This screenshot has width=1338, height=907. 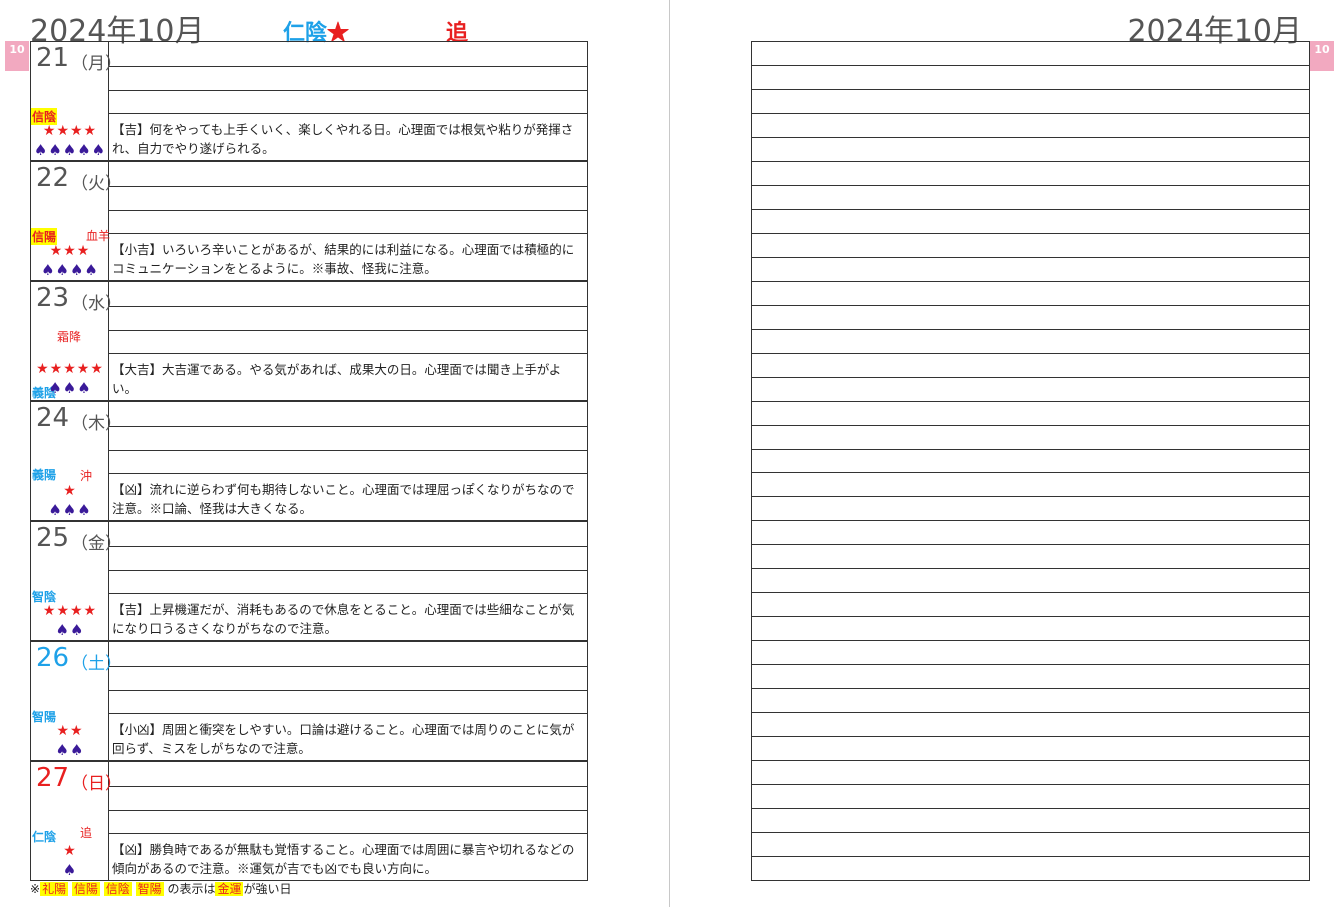 What do you see at coordinates (69, 337) in the screenshot?
I see `extra-marker: 霜降` at bounding box center [69, 337].